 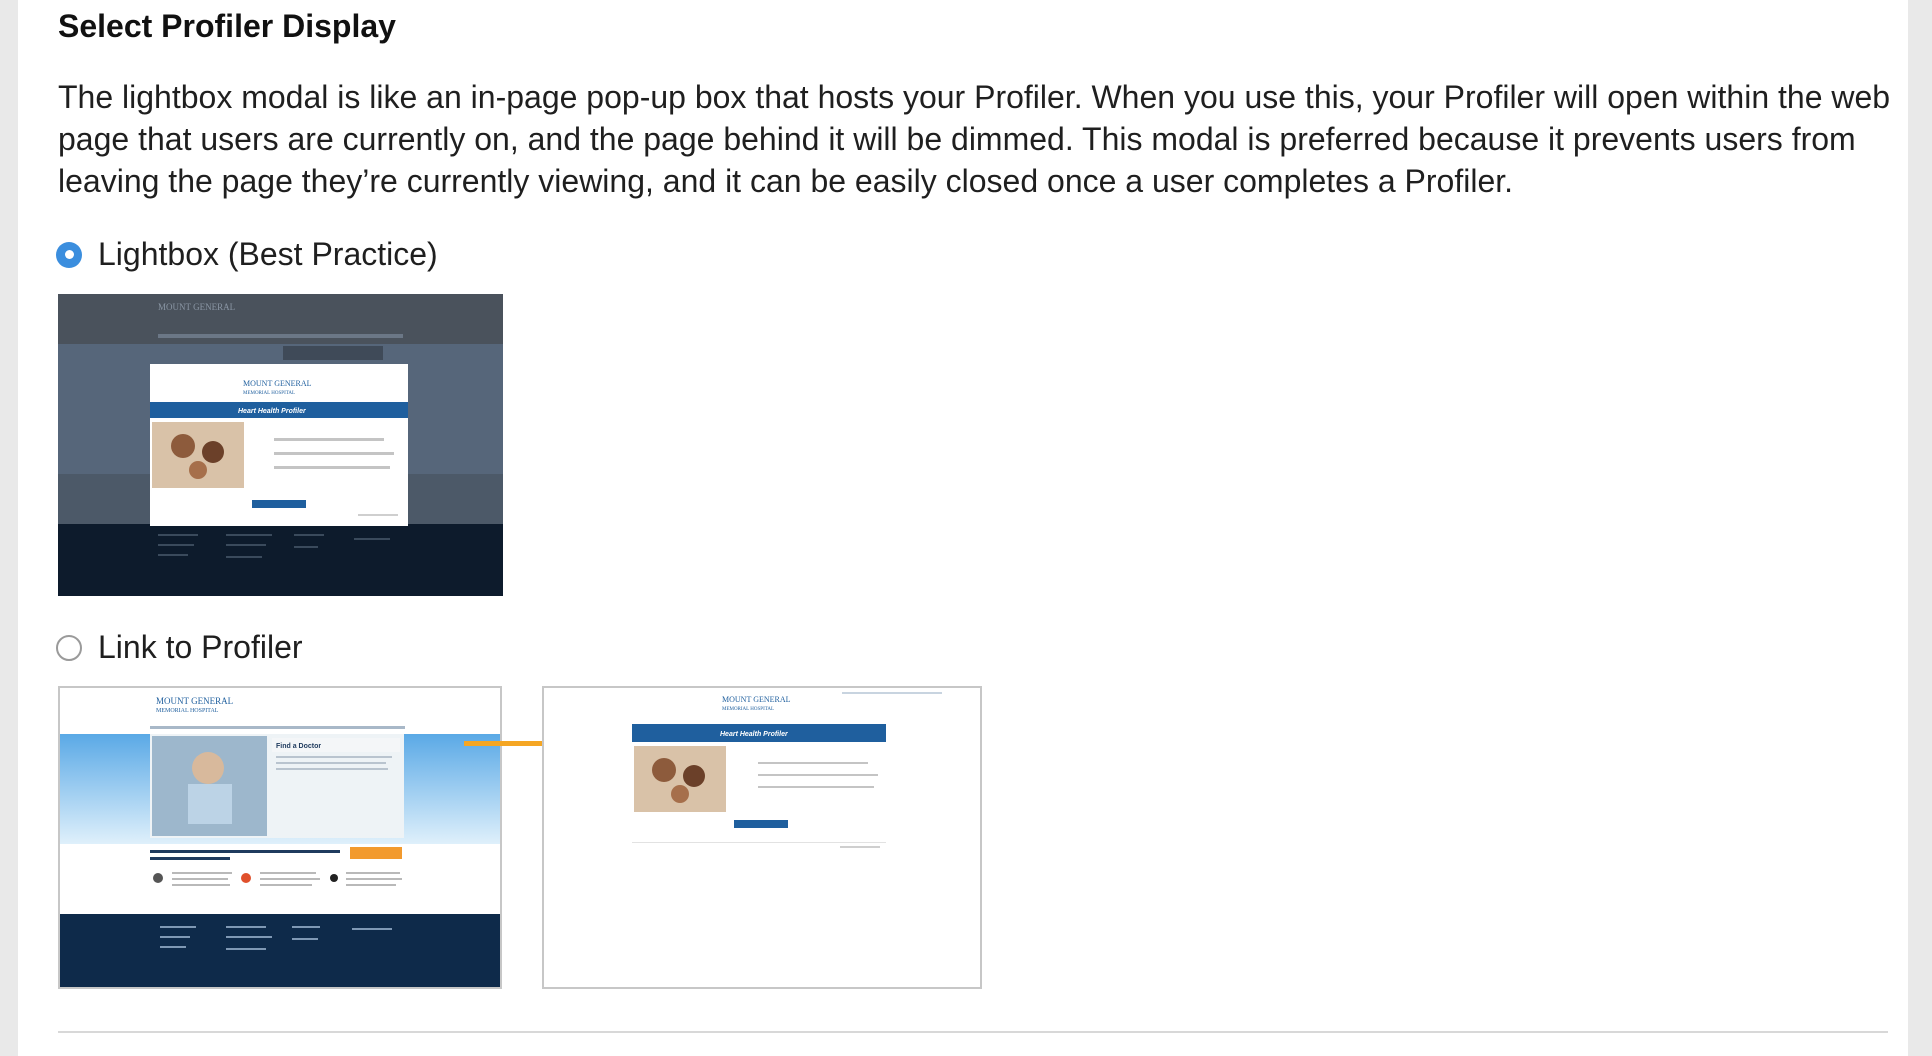 What do you see at coordinates (973, 1032) in the screenshot?
I see `section-divider` at bounding box center [973, 1032].